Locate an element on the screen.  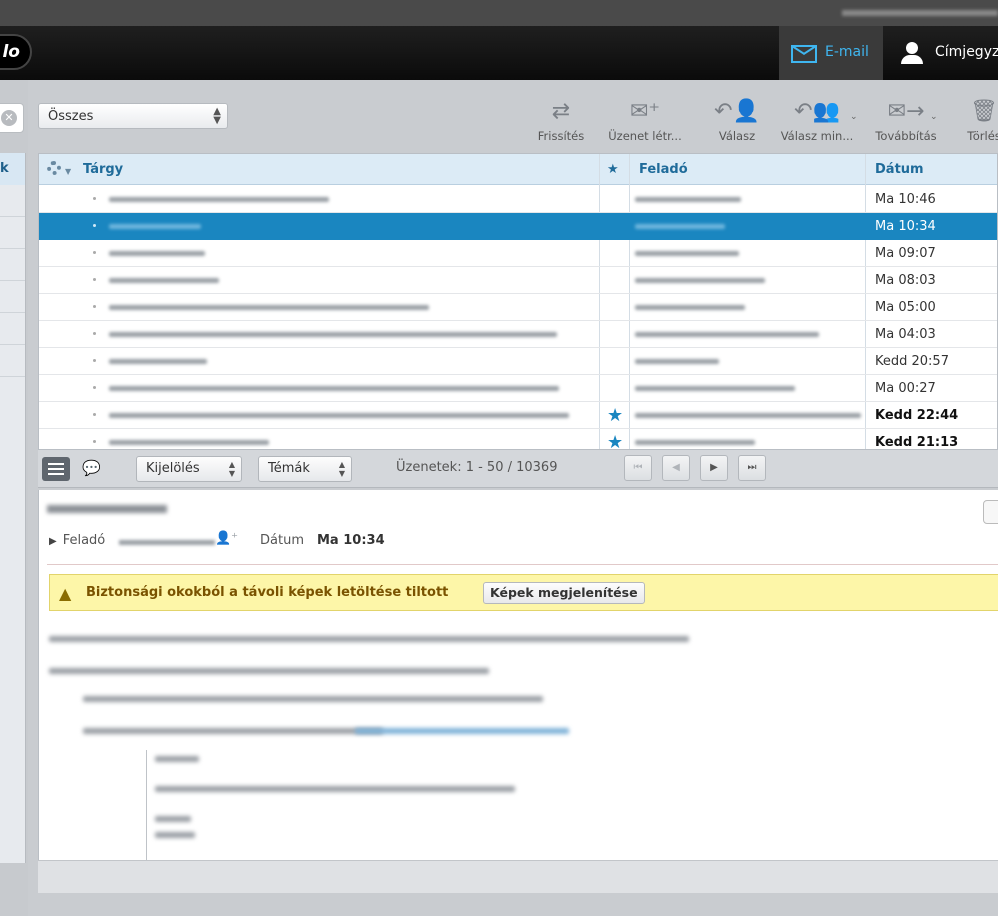
folder-search-field: ✕ is located at coordinates (12, 118).